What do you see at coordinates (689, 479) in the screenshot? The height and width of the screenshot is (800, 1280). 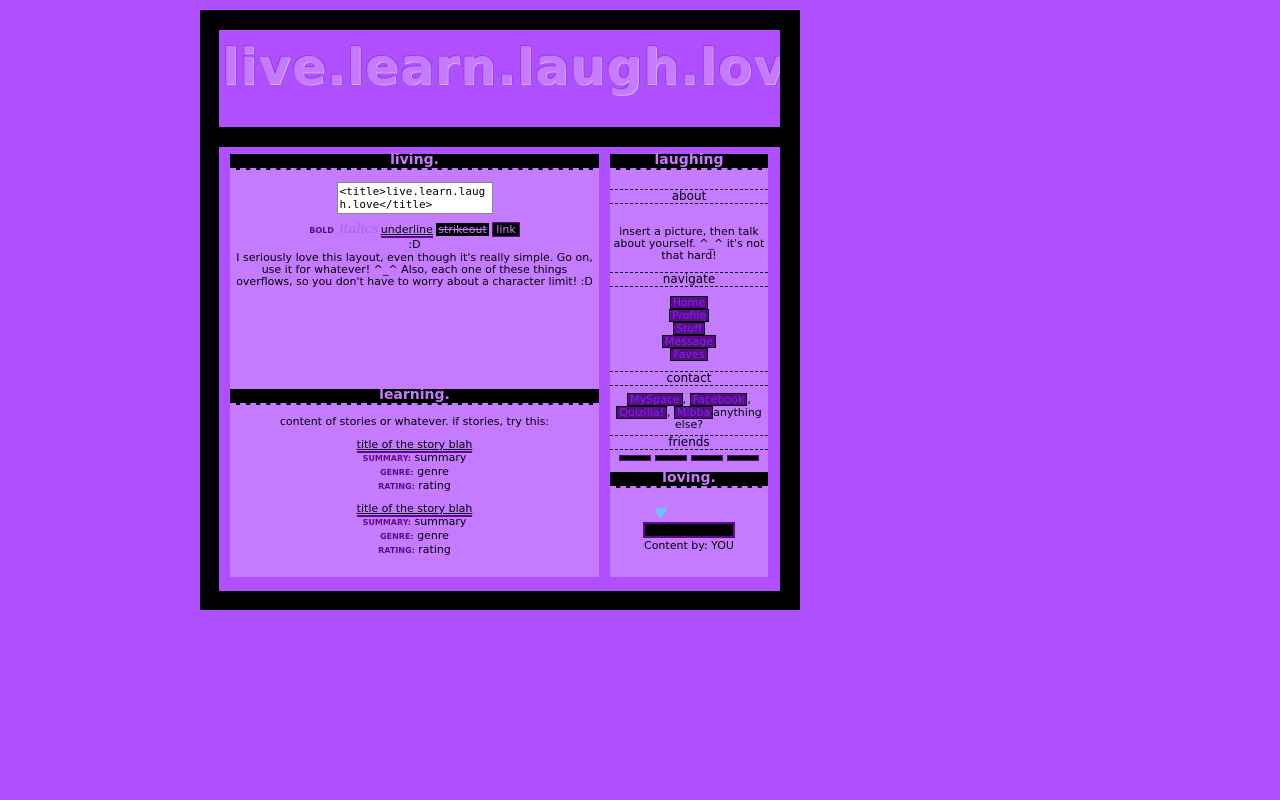 I see `loving-heading: loving.` at bounding box center [689, 479].